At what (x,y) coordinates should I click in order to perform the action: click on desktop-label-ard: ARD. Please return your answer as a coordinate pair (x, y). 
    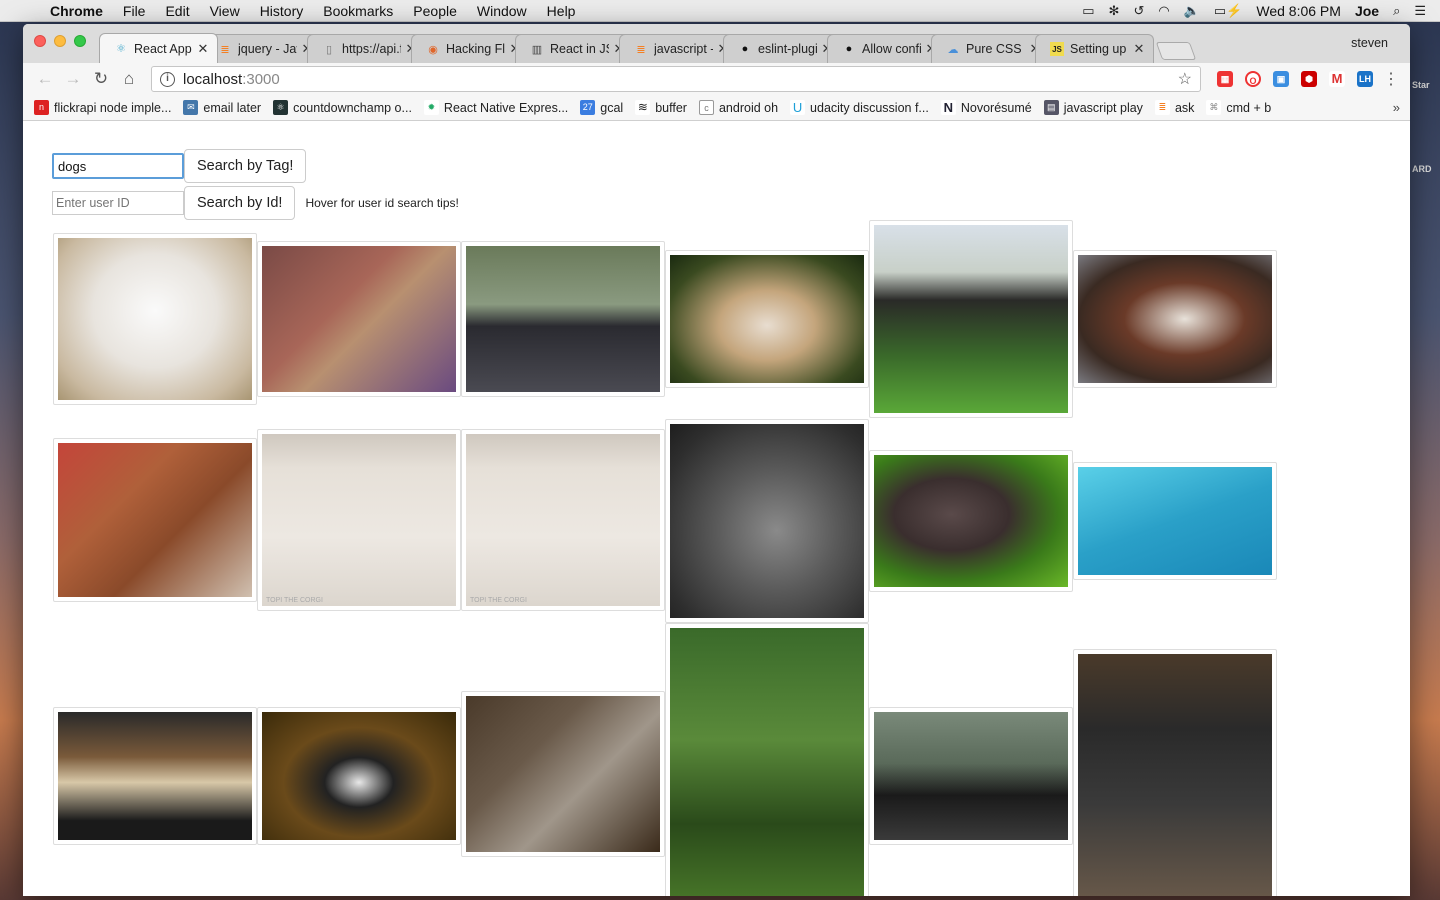
    Looking at the image, I should click on (1422, 169).